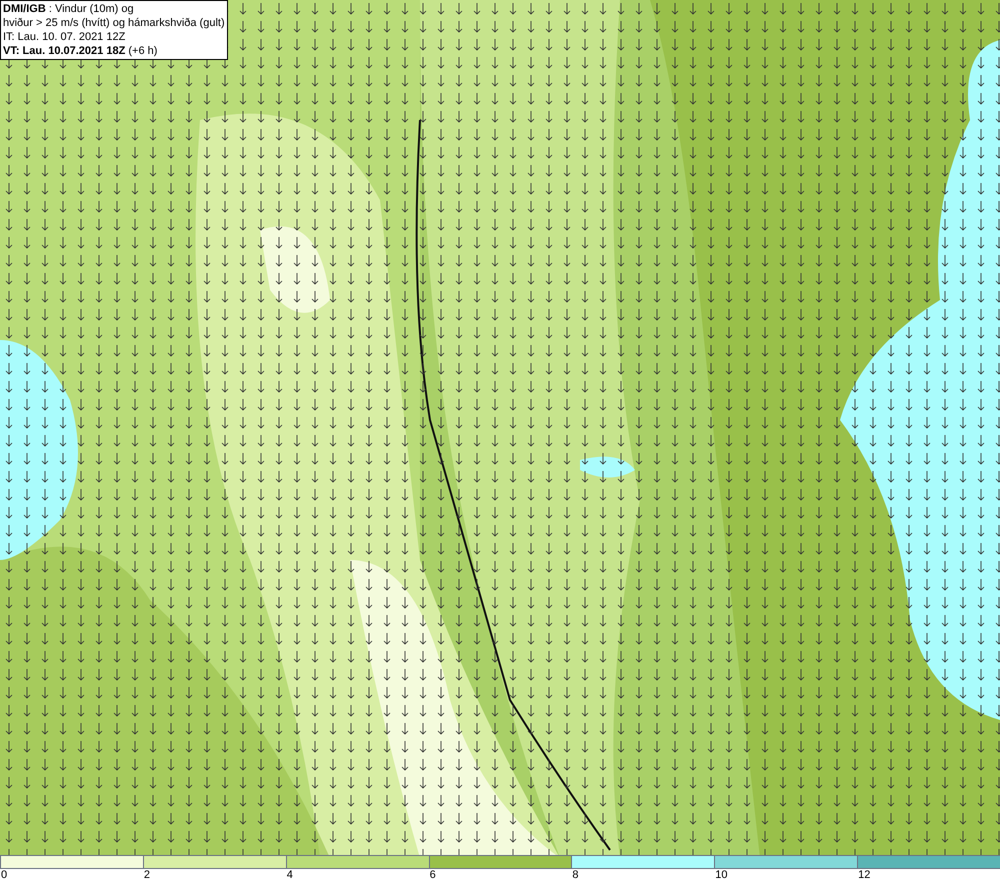 This screenshot has height=887, width=1000. What do you see at coordinates (64, 37) in the screenshot?
I see `header-line: IT: Lau. 10. 07. 2021 12Z` at bounding box center [64, 37].